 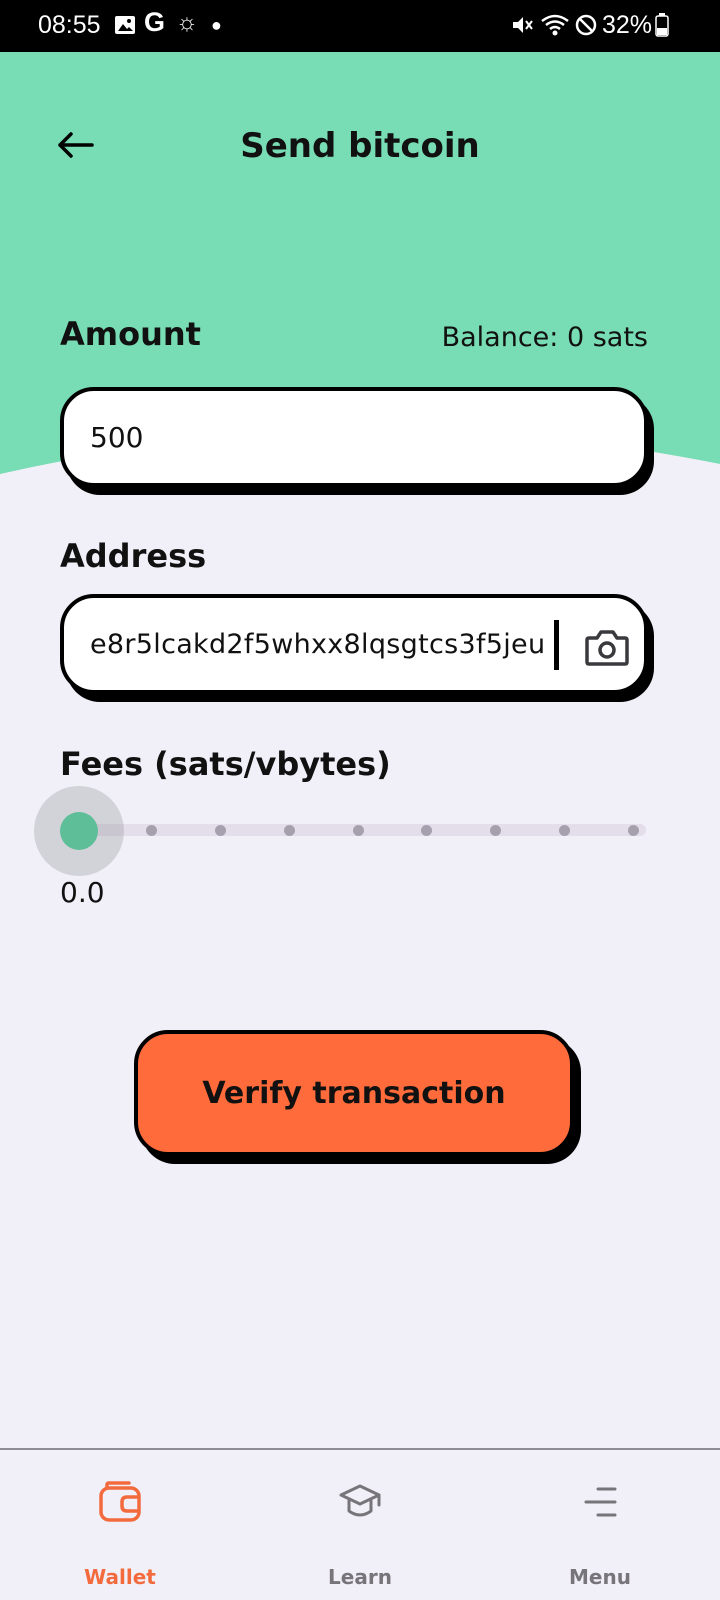 I want to click on wifi-icon, so click(x=555, y=25).